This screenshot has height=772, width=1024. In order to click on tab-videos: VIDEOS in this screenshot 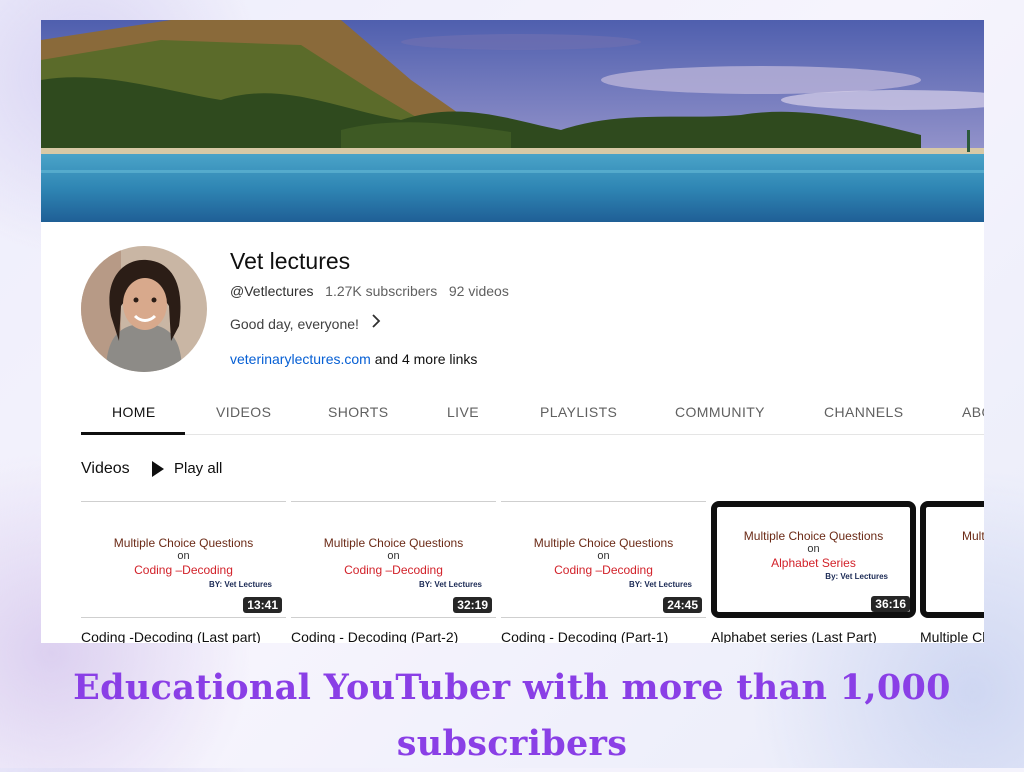, I will do `click(243, 412)`.